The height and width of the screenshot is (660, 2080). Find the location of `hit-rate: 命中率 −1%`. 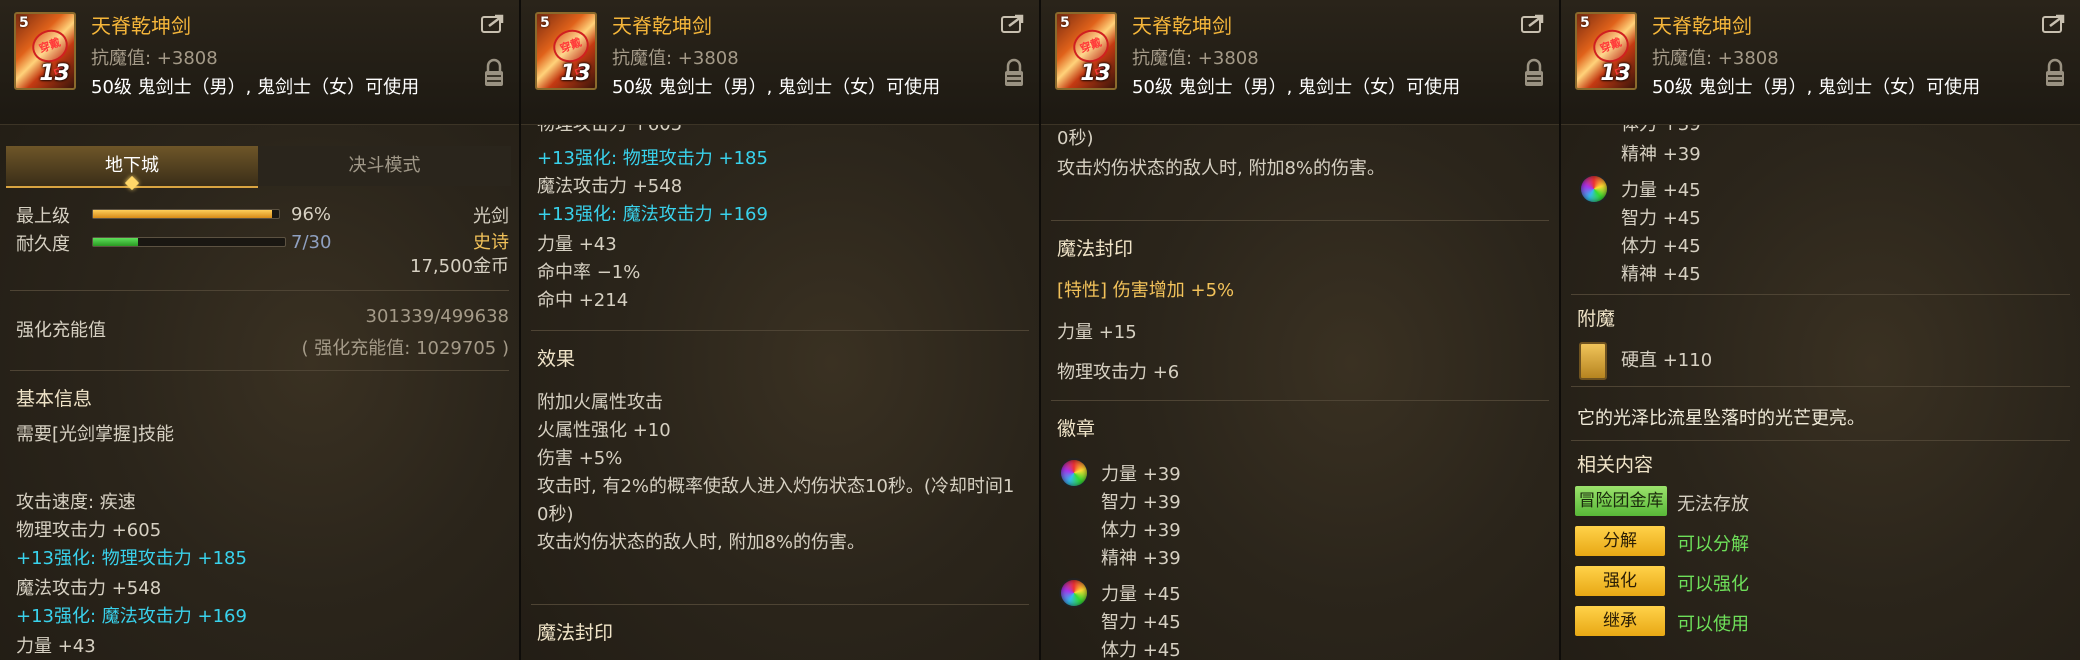

hit-rate: 命中率 −1% is located at coordinates (589, 272).